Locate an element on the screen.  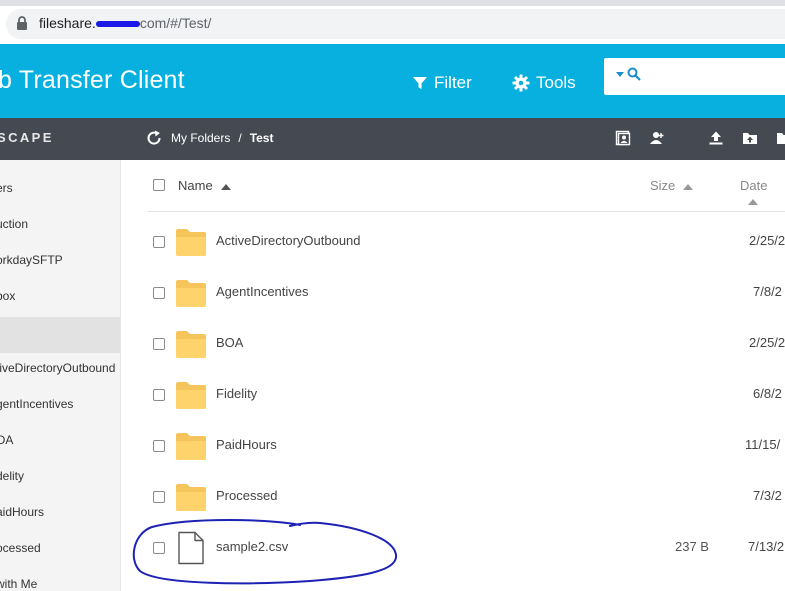
column-name-label: Name is located at coordinates (195, 185).